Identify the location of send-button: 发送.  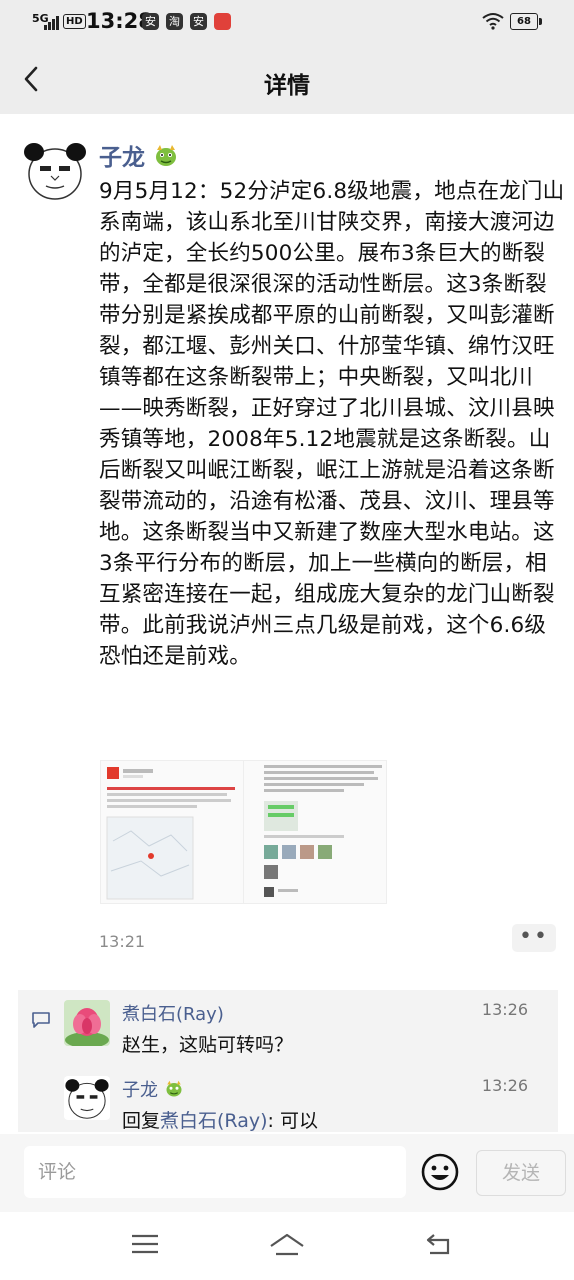
(521, 1173).